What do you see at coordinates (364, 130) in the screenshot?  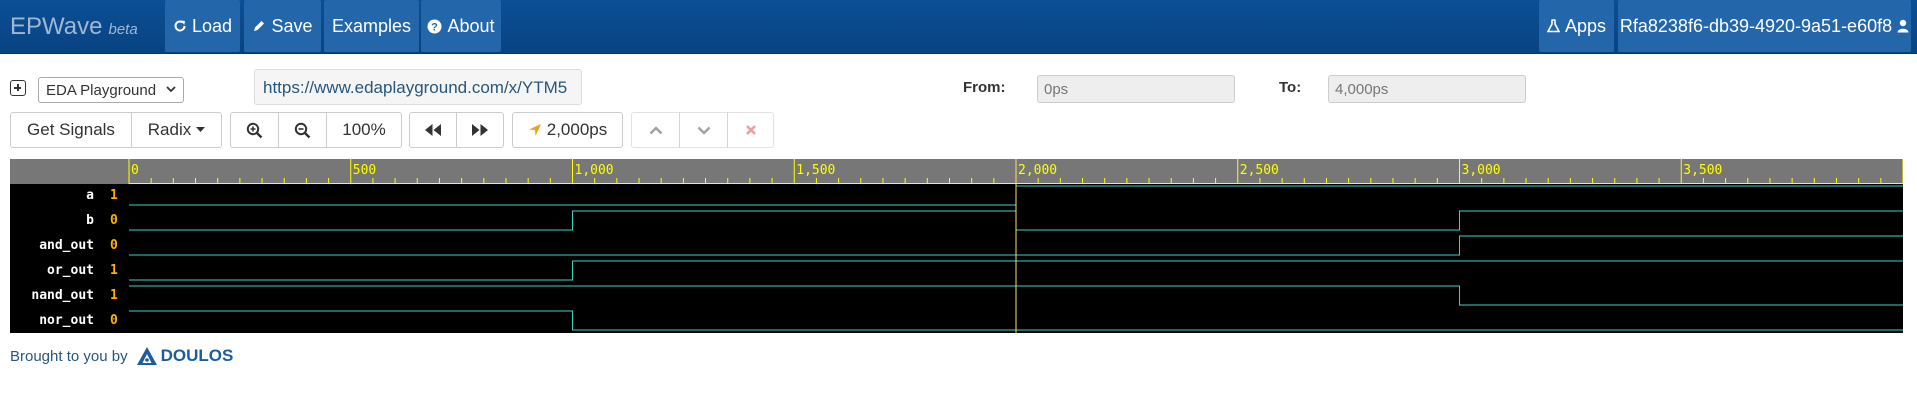 I see `zoom-level: 100%` at bounding box center [364, 130].